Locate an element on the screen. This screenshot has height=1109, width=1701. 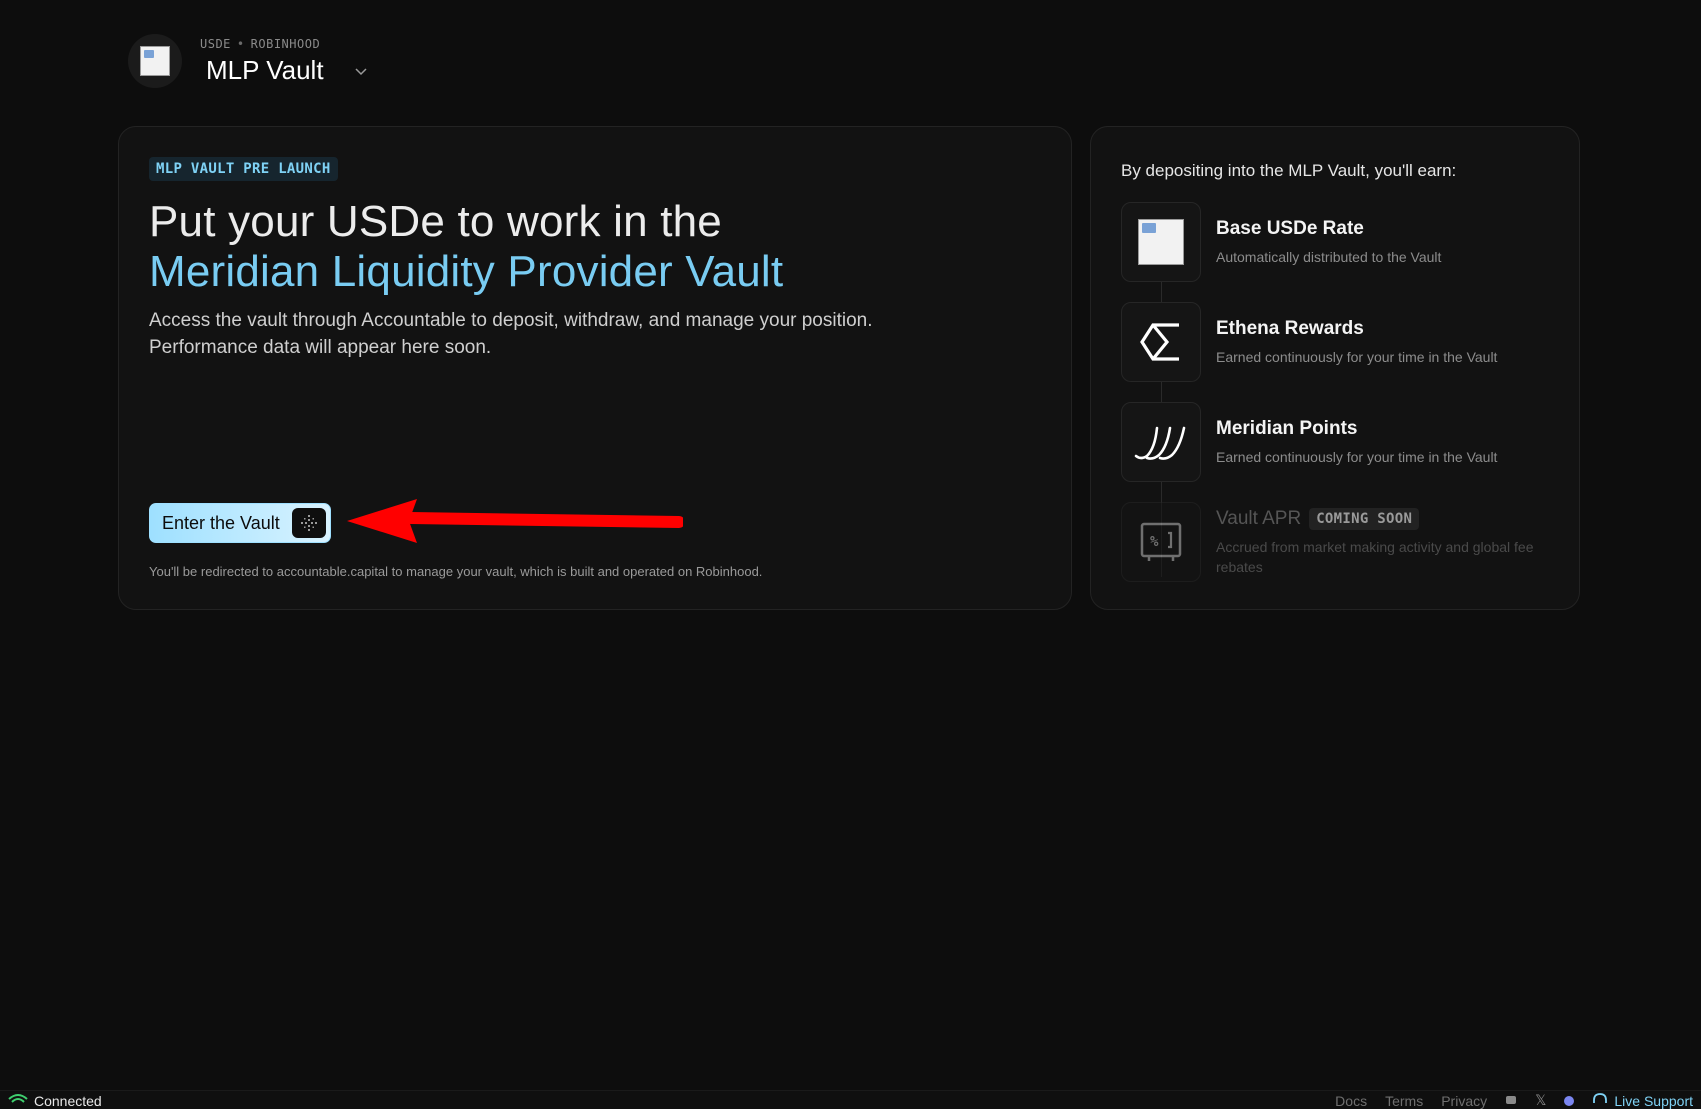
token-label: USDE is located at coordinates (215, 43).